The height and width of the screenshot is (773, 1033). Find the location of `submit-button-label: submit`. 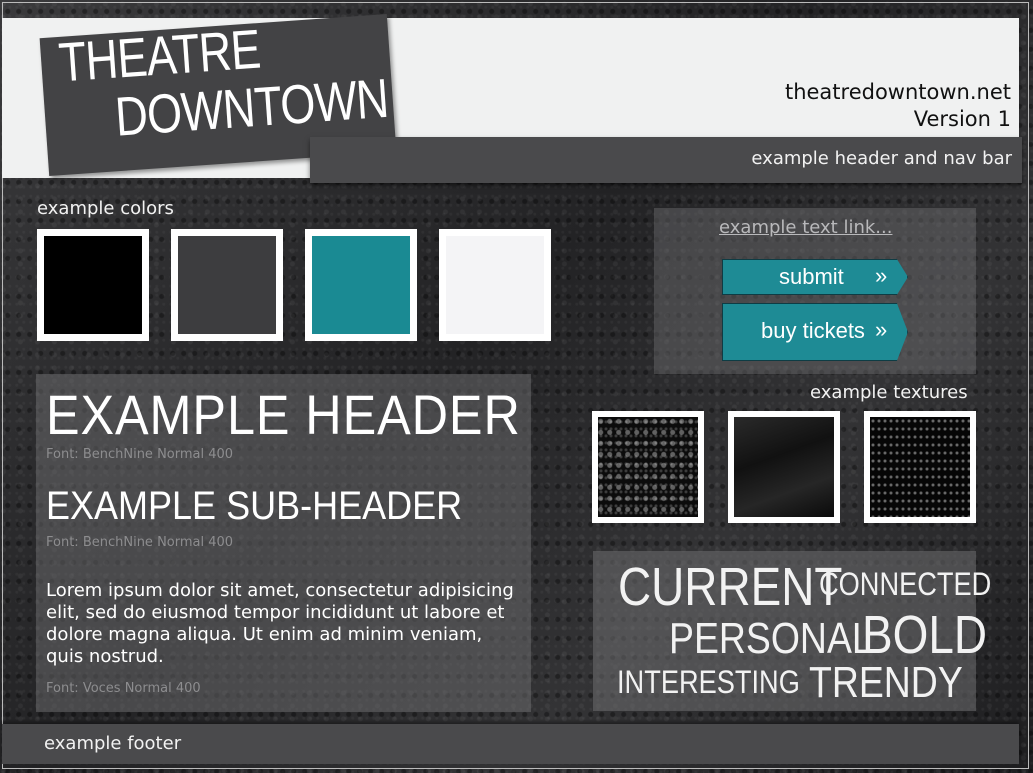

submit-button-label: submit is located at coordinates (811, 276).